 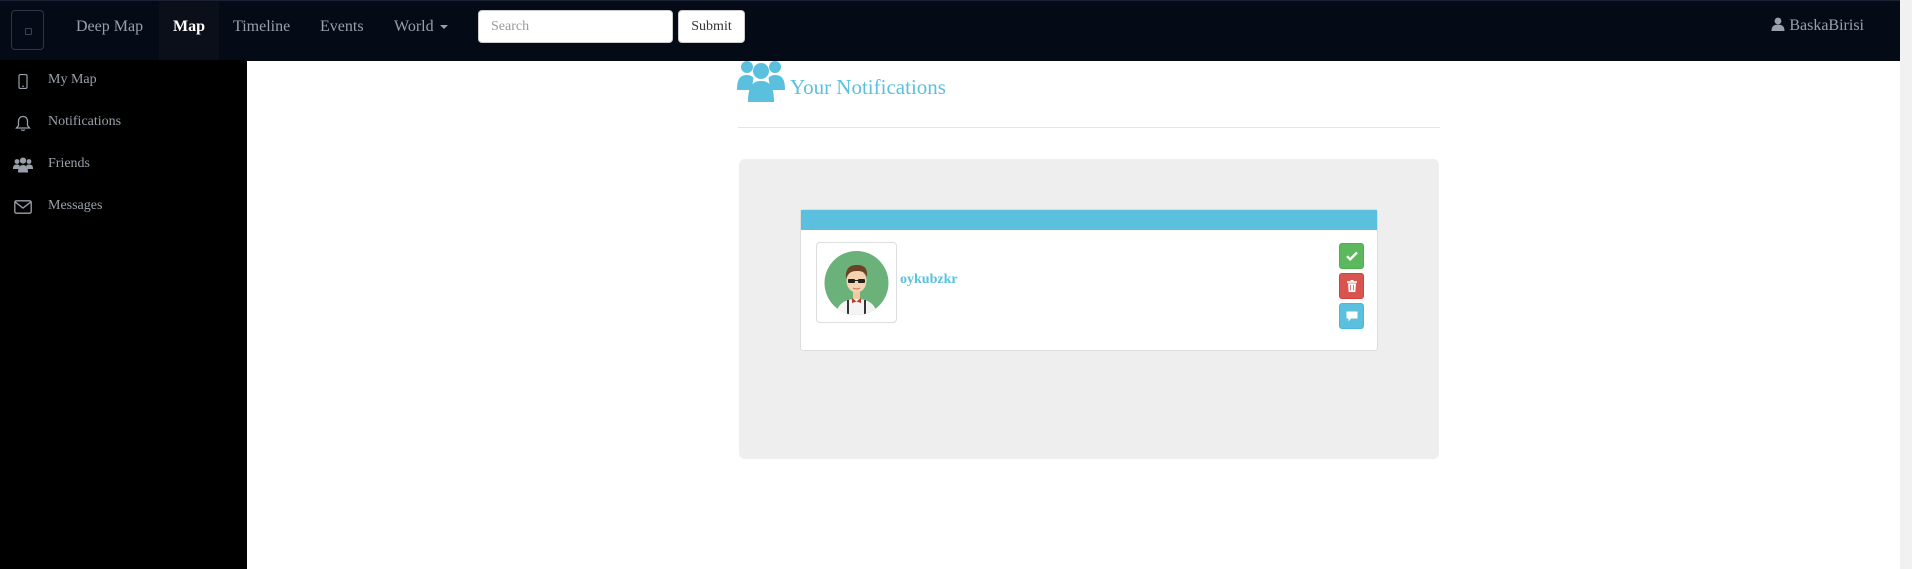 What do you see at coordinates (1826, 25) in the screenshot?
I see `user-name: BaskaBirisi` at bounding box center [1826, 25].